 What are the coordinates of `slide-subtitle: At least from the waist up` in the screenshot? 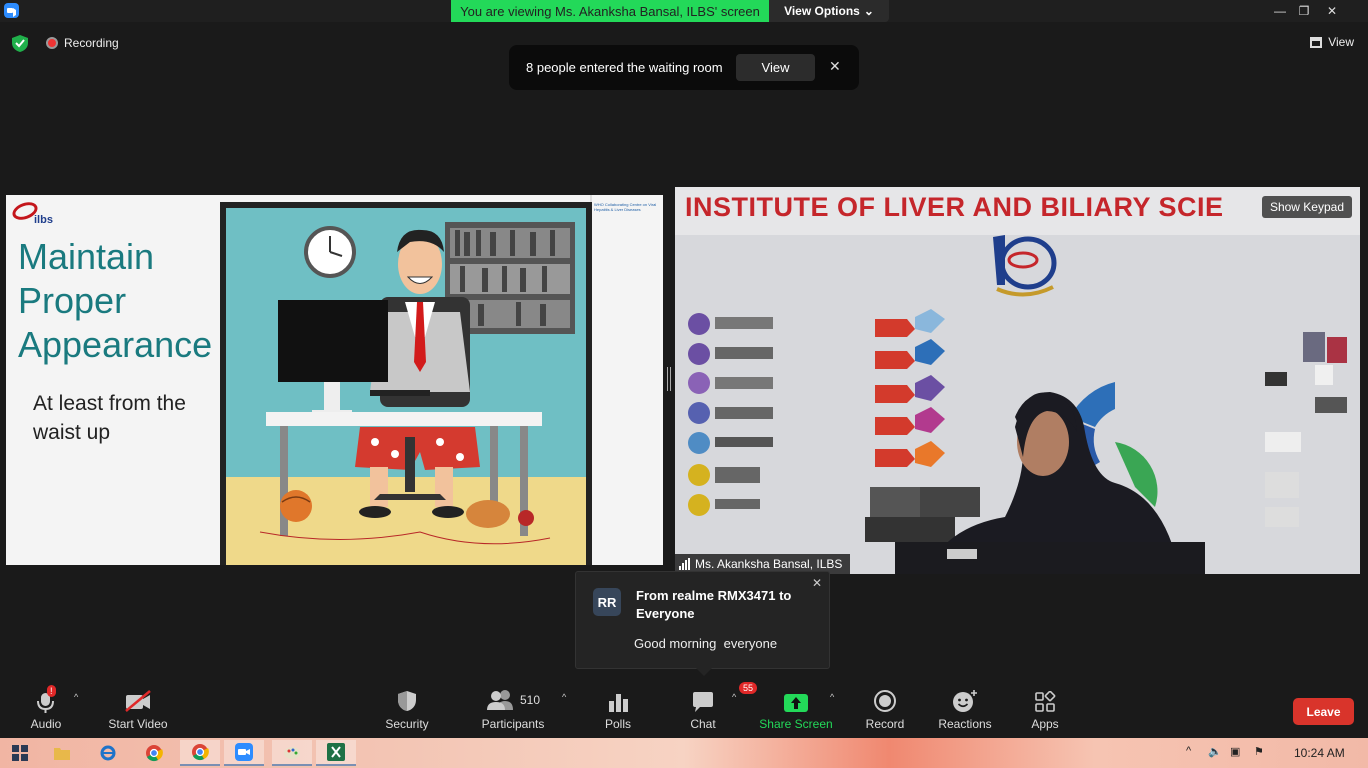 It's located at (109, 418).